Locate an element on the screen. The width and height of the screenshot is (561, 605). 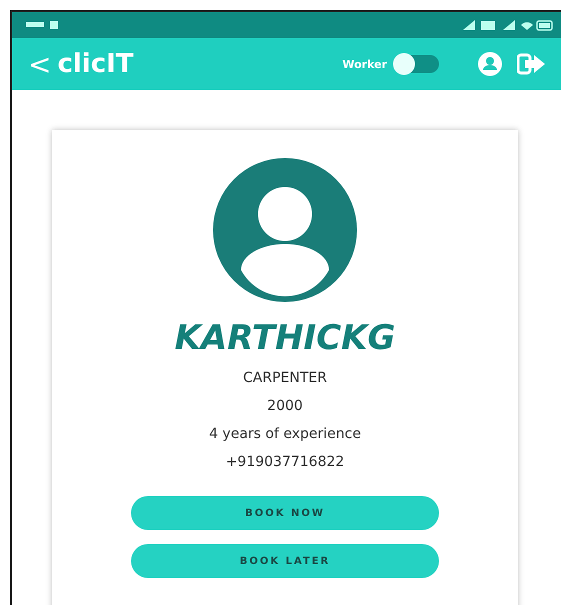
avatar-icon is located at coordinates (285, 230).